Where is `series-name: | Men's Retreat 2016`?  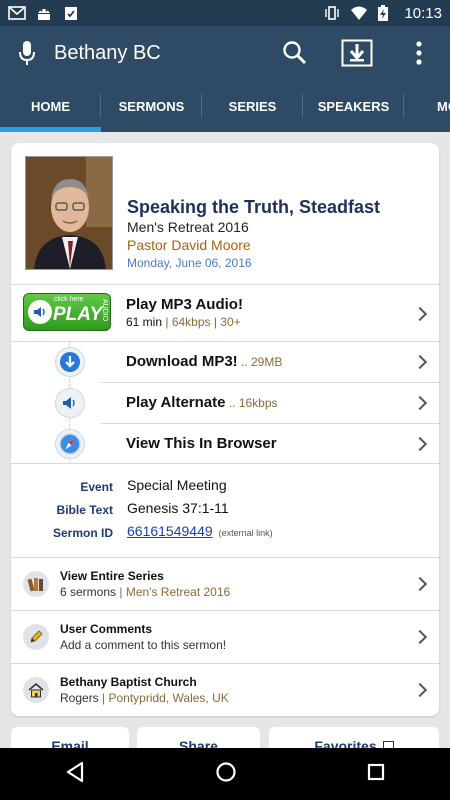 series-name: | Men's Retreat 2016 is located at coordinates (175, 592).